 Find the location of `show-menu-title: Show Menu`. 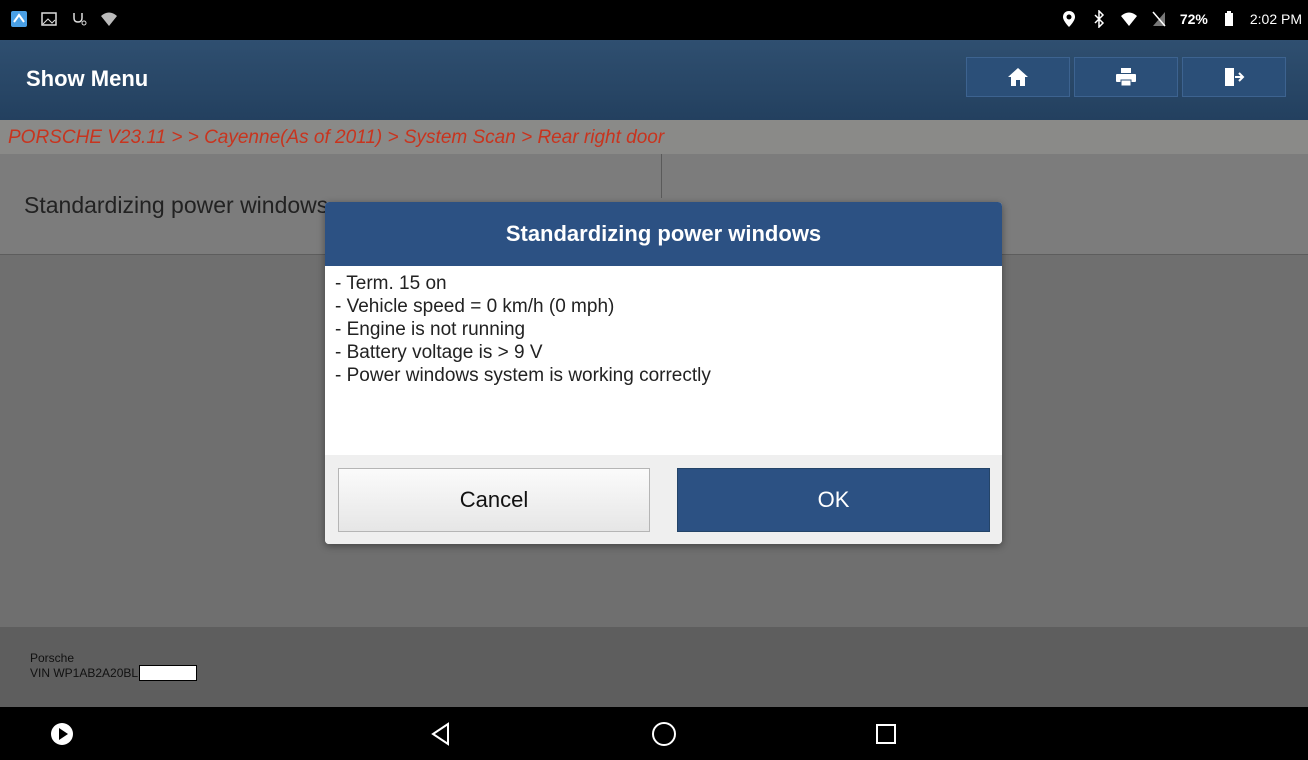

show-menu-title: Show Menu is located at coordinates (87, 79).